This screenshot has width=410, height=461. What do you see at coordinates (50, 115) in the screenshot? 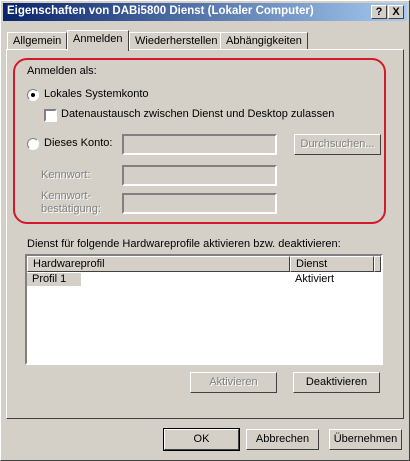
I see `desktop-interact-checkbox` at bounding box center [50, 115].